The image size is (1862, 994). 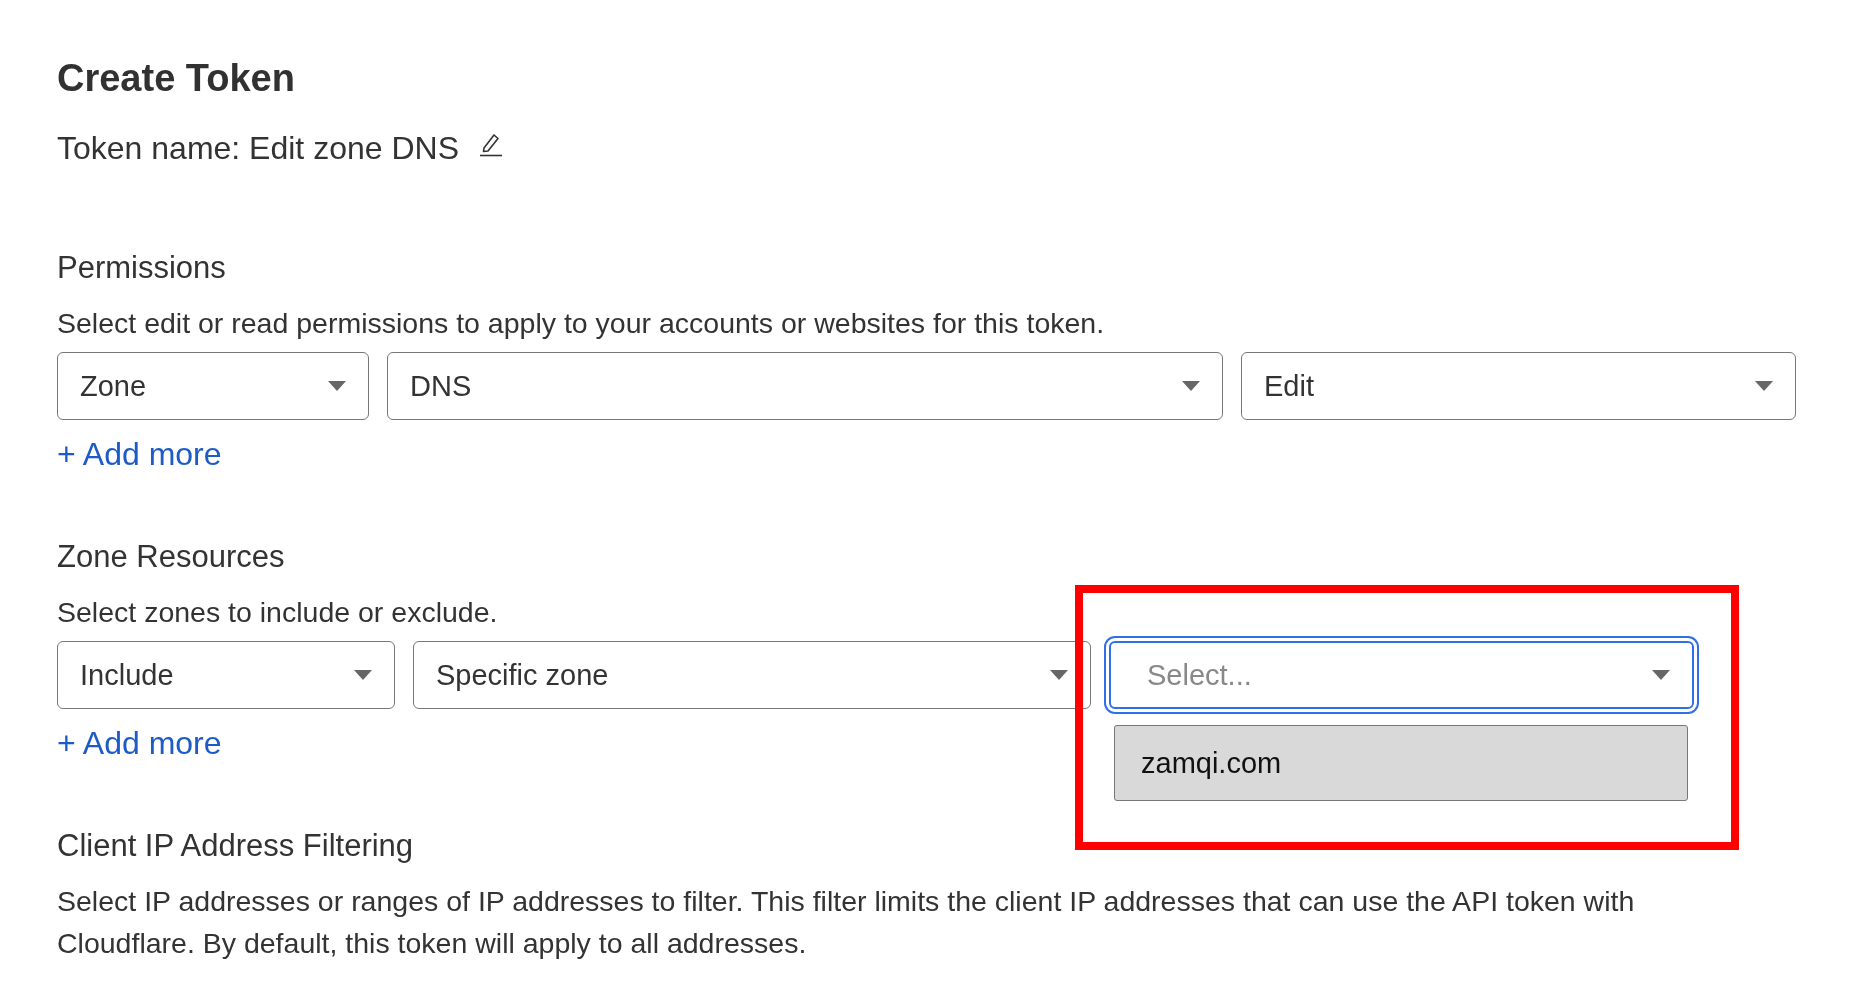 I want to click on dropdown-field: Specific zone, so click(x=752, y=675).